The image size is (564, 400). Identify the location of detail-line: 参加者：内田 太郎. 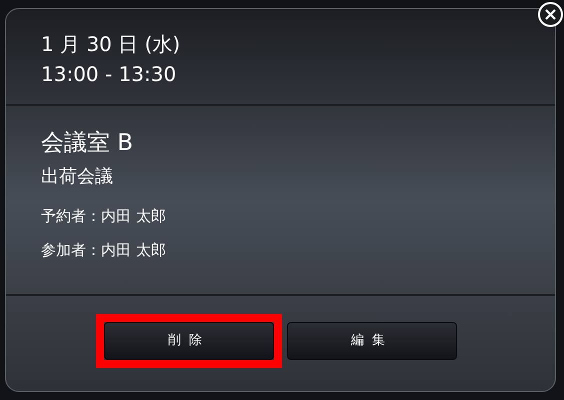
(103, 250).